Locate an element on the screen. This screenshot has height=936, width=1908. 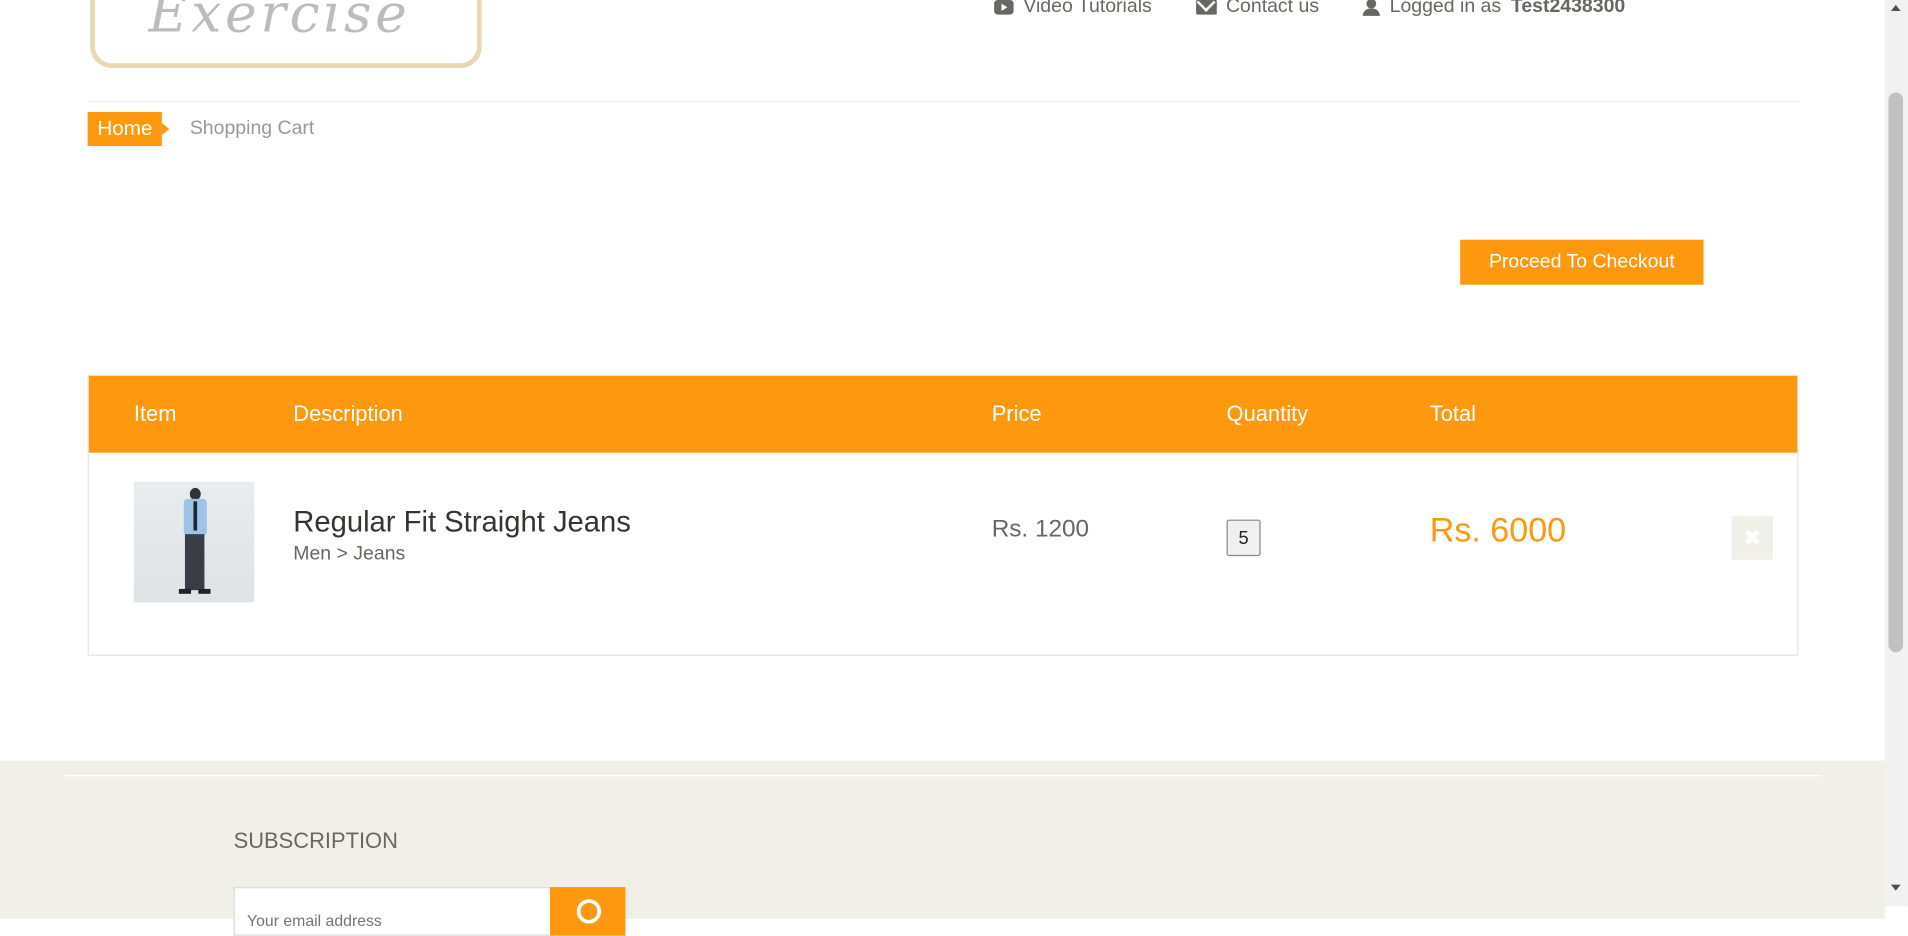
play-icon is located at coordinates (1004, 7).